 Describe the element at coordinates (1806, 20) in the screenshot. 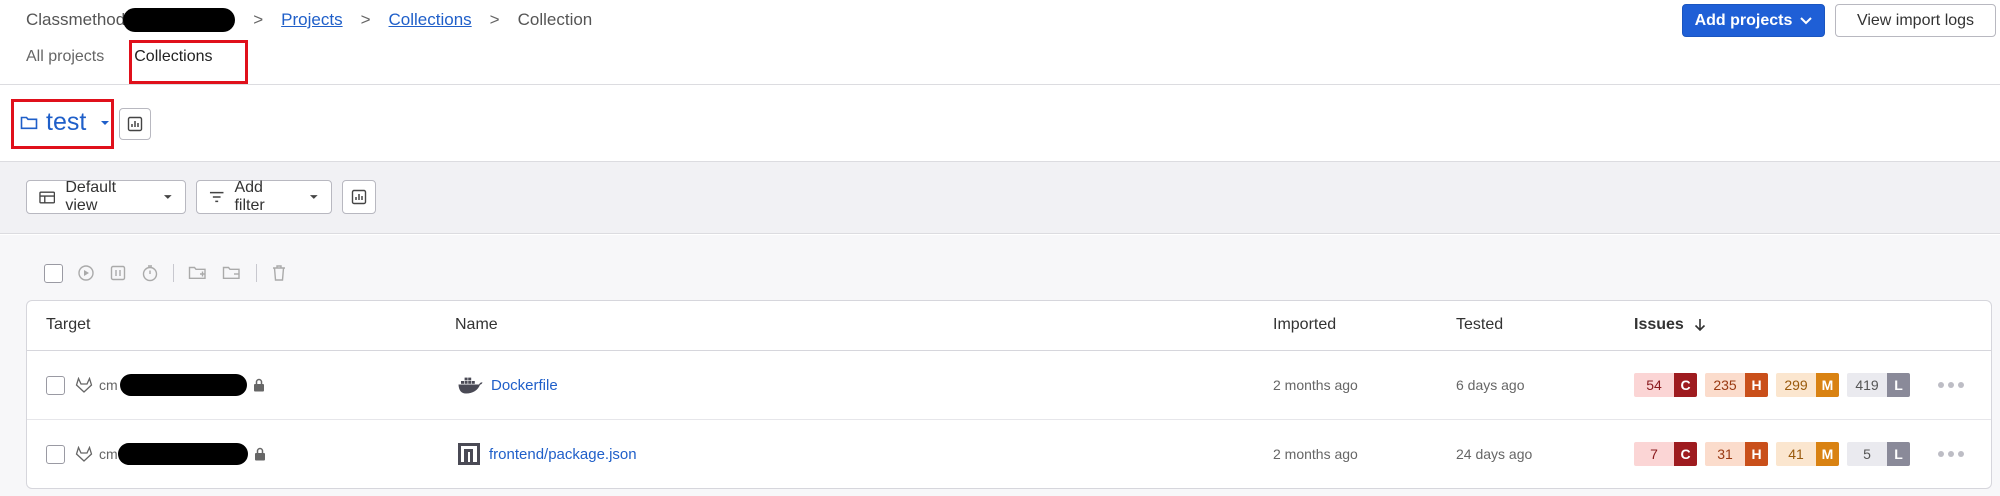

I see `chevron-down-icon` at that location.